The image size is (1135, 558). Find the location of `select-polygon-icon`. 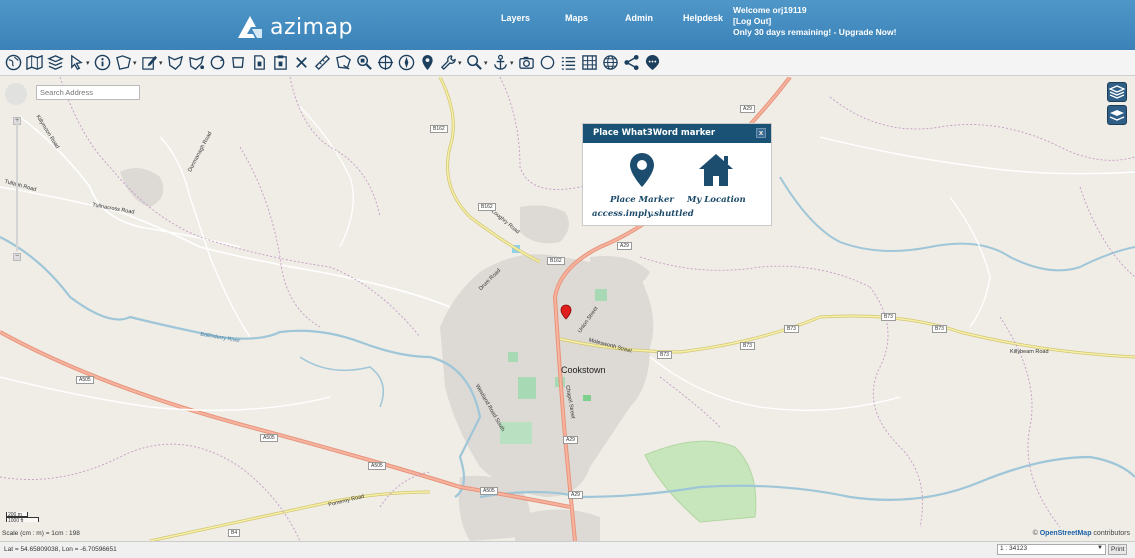

select-polygon-icon is located at coordinates (123, 63).